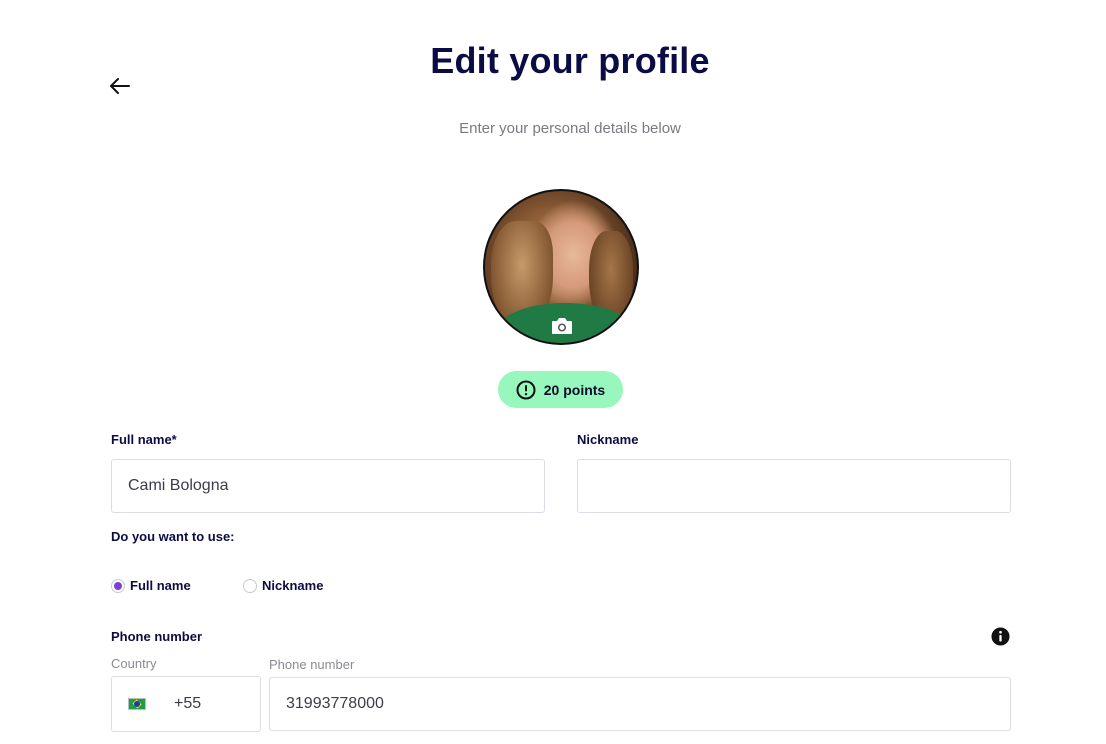 The width and height of the screenshot is (1106, 744). What do you see at coordinates (157, 636) in the screenshot?
I see `phone-number-label: Phone number` at bounding box center [157, 636].